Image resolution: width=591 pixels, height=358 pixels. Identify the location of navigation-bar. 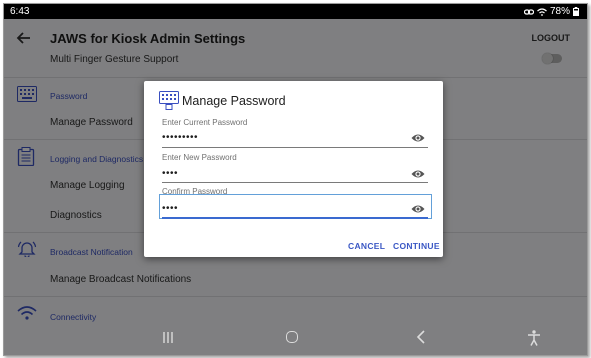
(295, 339).